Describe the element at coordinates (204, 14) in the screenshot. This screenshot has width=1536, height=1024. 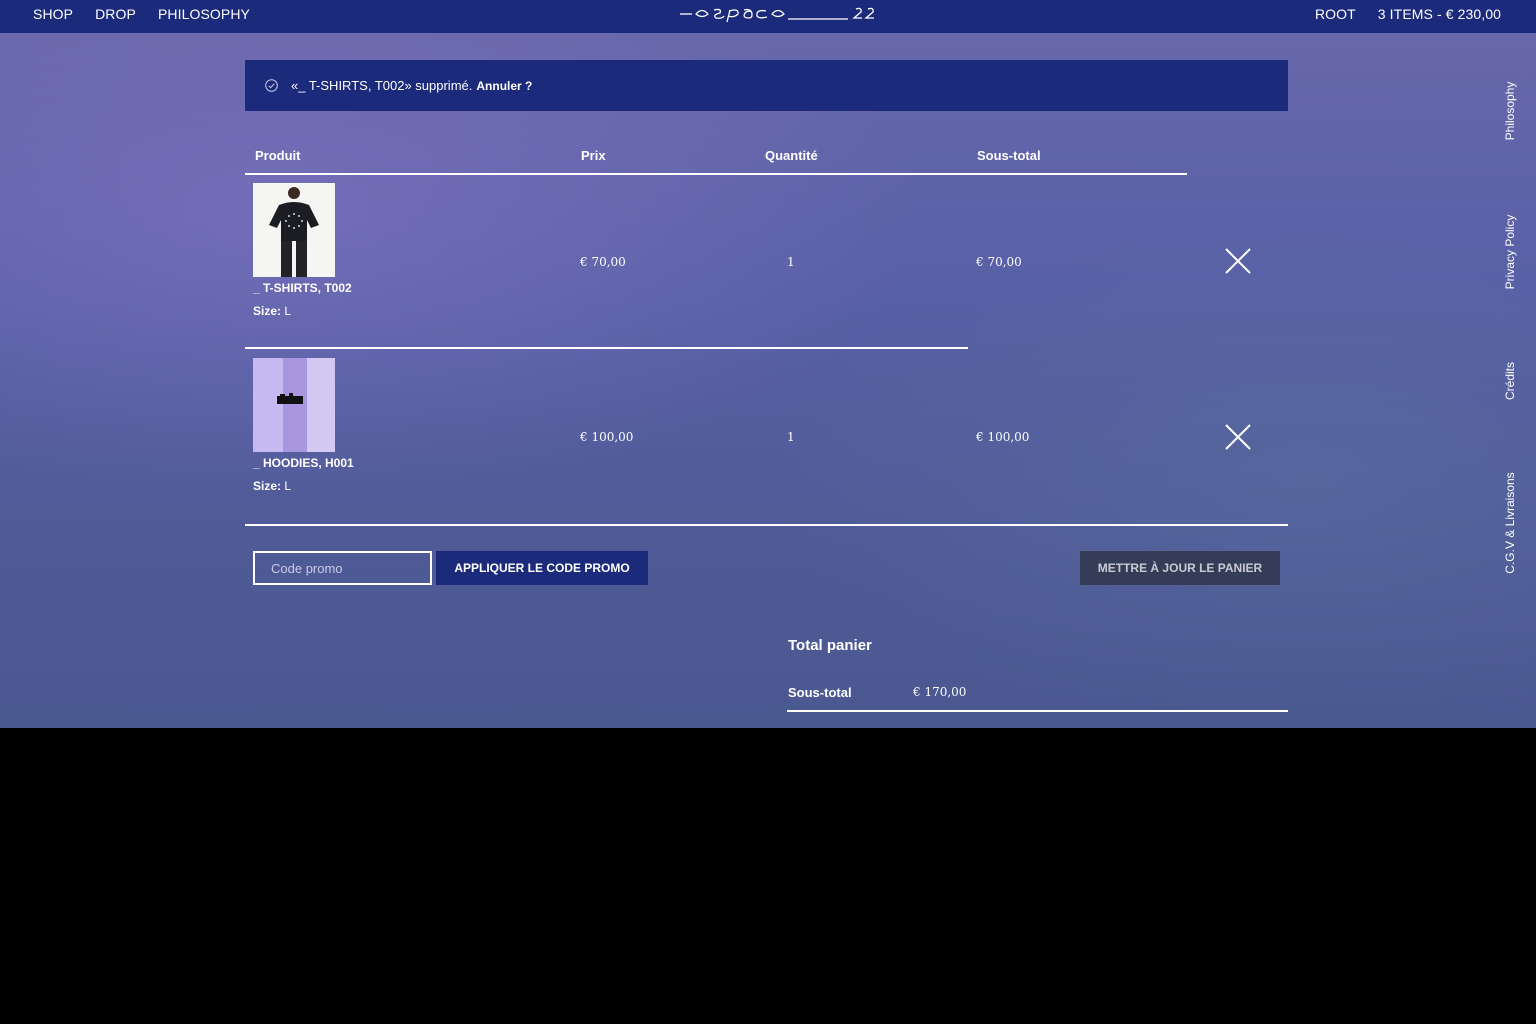
I see `nav-philosophy-link: PHILOSOPHY` at that location.